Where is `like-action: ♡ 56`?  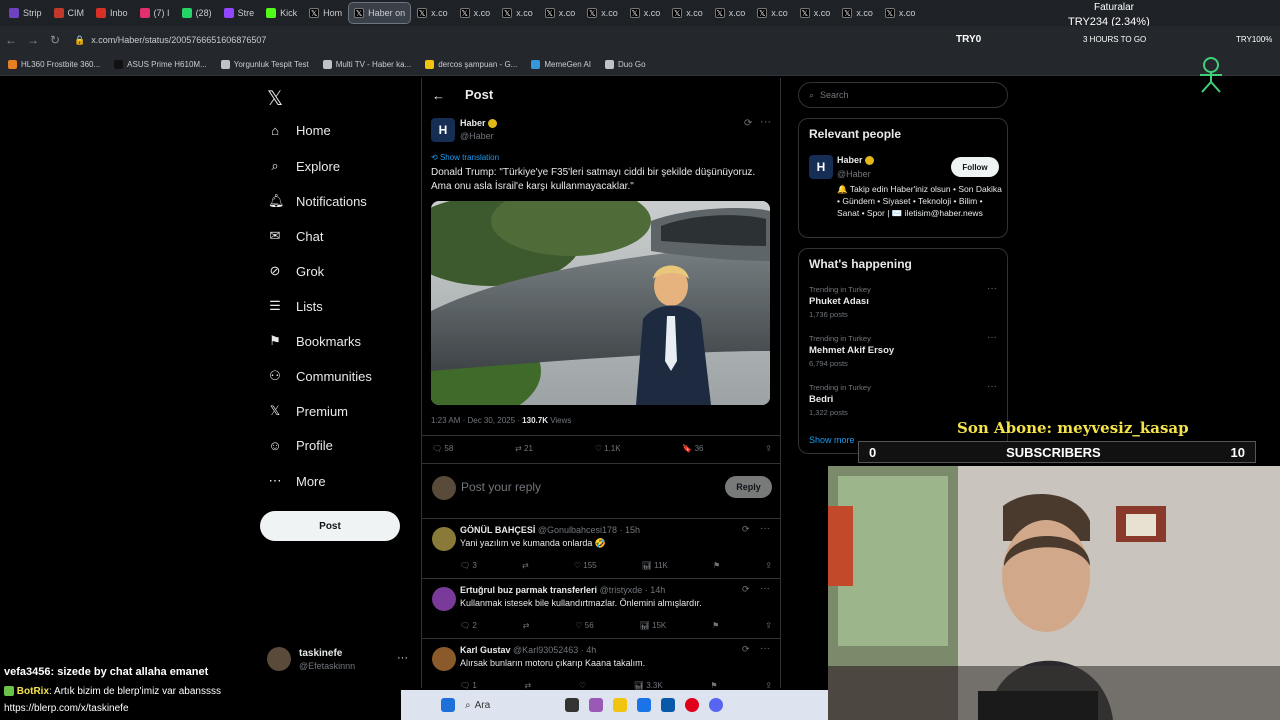 like-action: ♡ 56 is located at coordinates (584, 625).